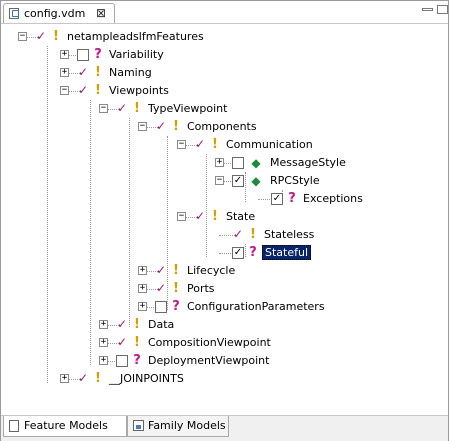 The image size is (449, 441). I want to click on tree-item-label: CompositionViewpoint, so click(209, 342).